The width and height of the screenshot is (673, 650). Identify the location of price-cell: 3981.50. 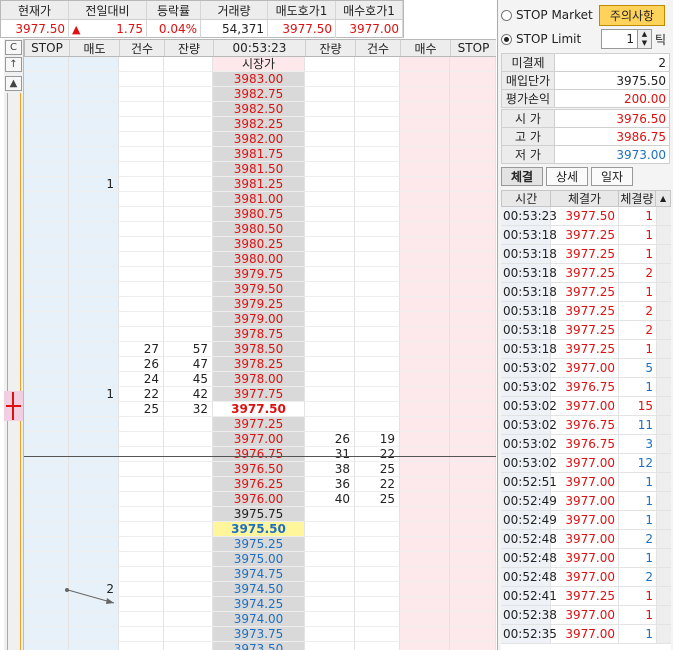
(259, 169).